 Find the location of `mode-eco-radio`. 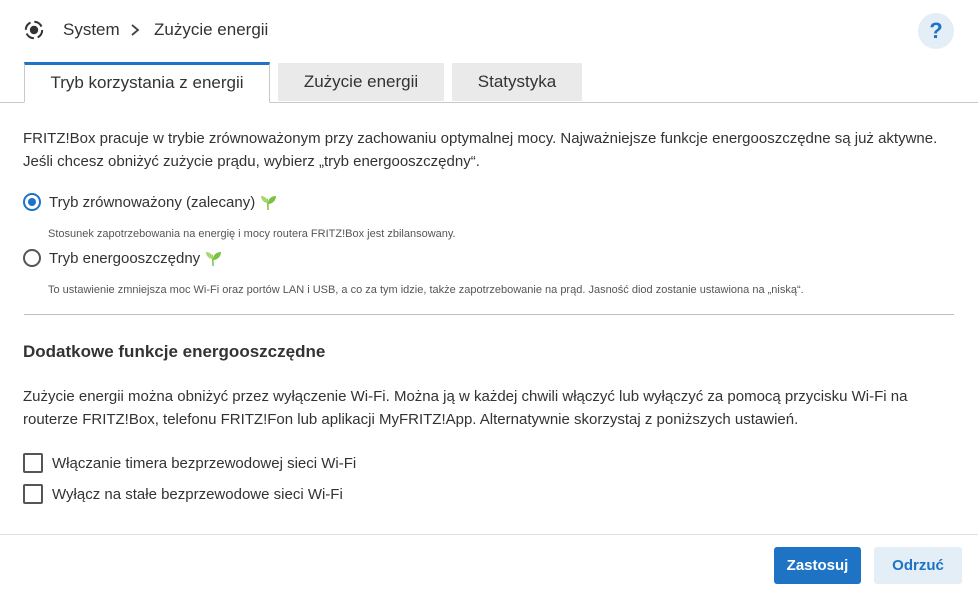

mode-eco-radio is located at coordinates (32, 258).